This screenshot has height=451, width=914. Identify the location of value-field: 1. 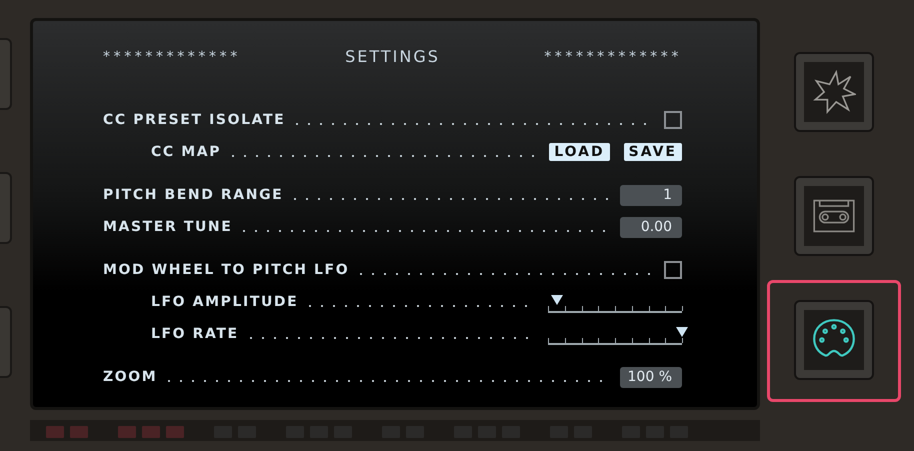
(651, 195).